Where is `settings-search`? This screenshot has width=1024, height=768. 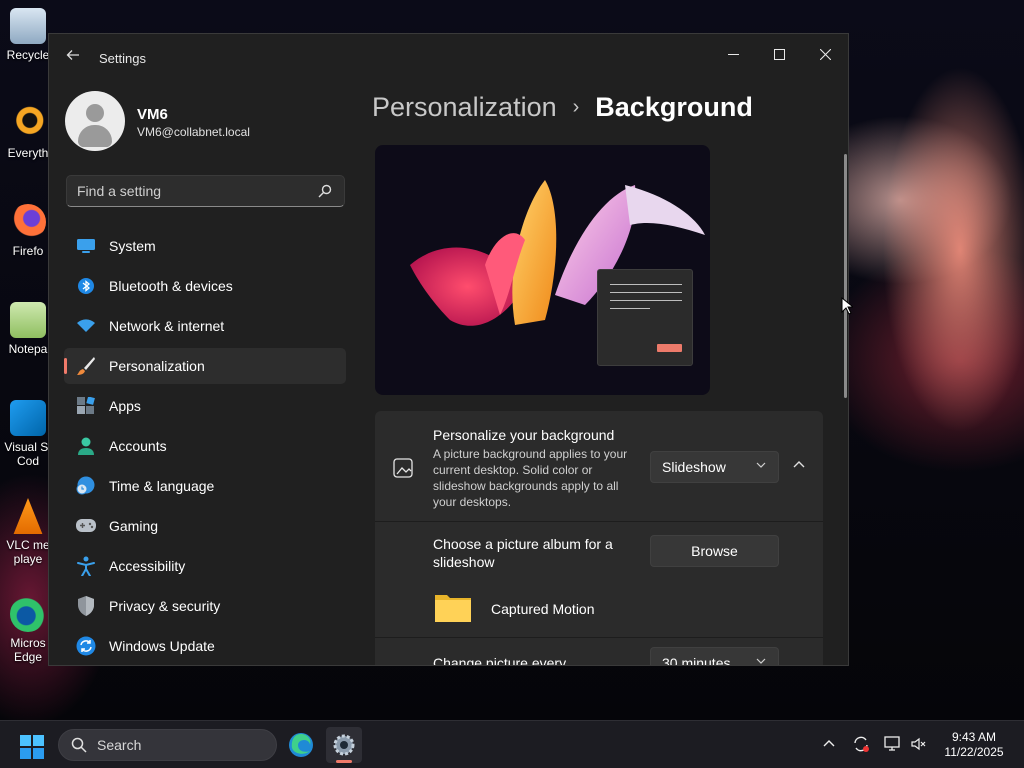 settings-search is located at coordinates (205, 191).